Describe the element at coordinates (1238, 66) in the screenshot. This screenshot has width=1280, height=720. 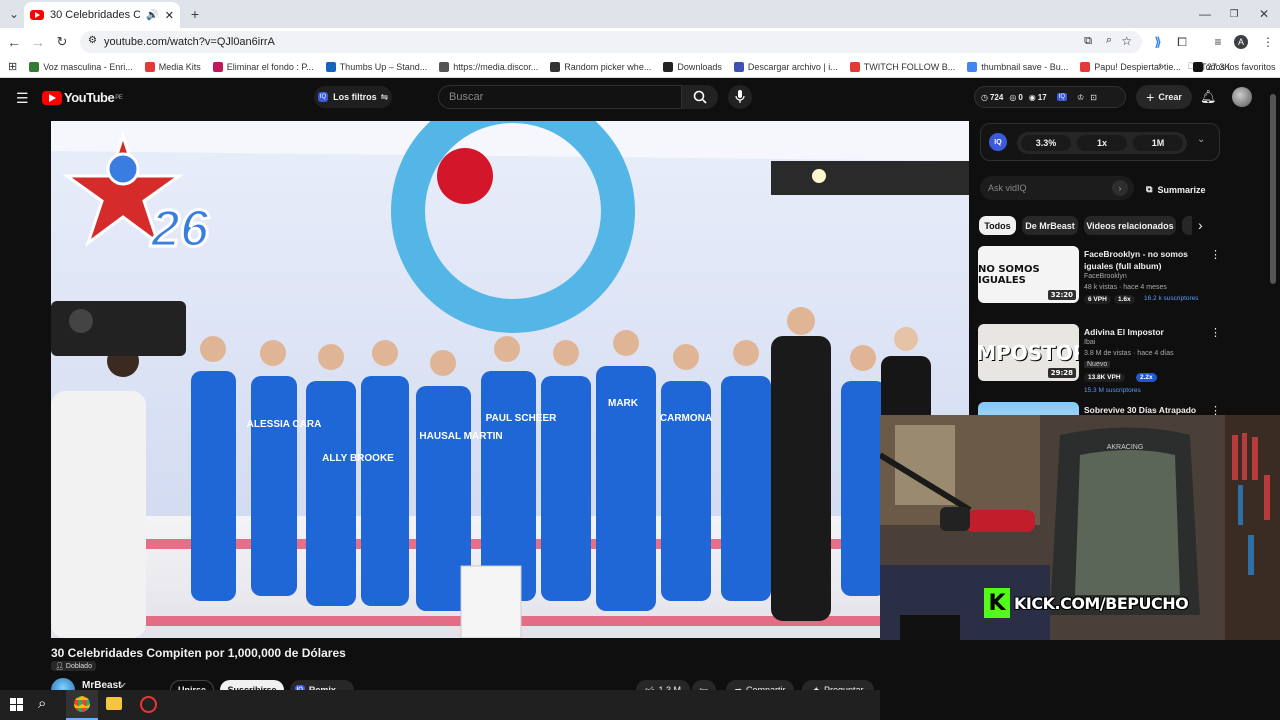
I see `all-favorites-label: Todos los favoritos` at that location.